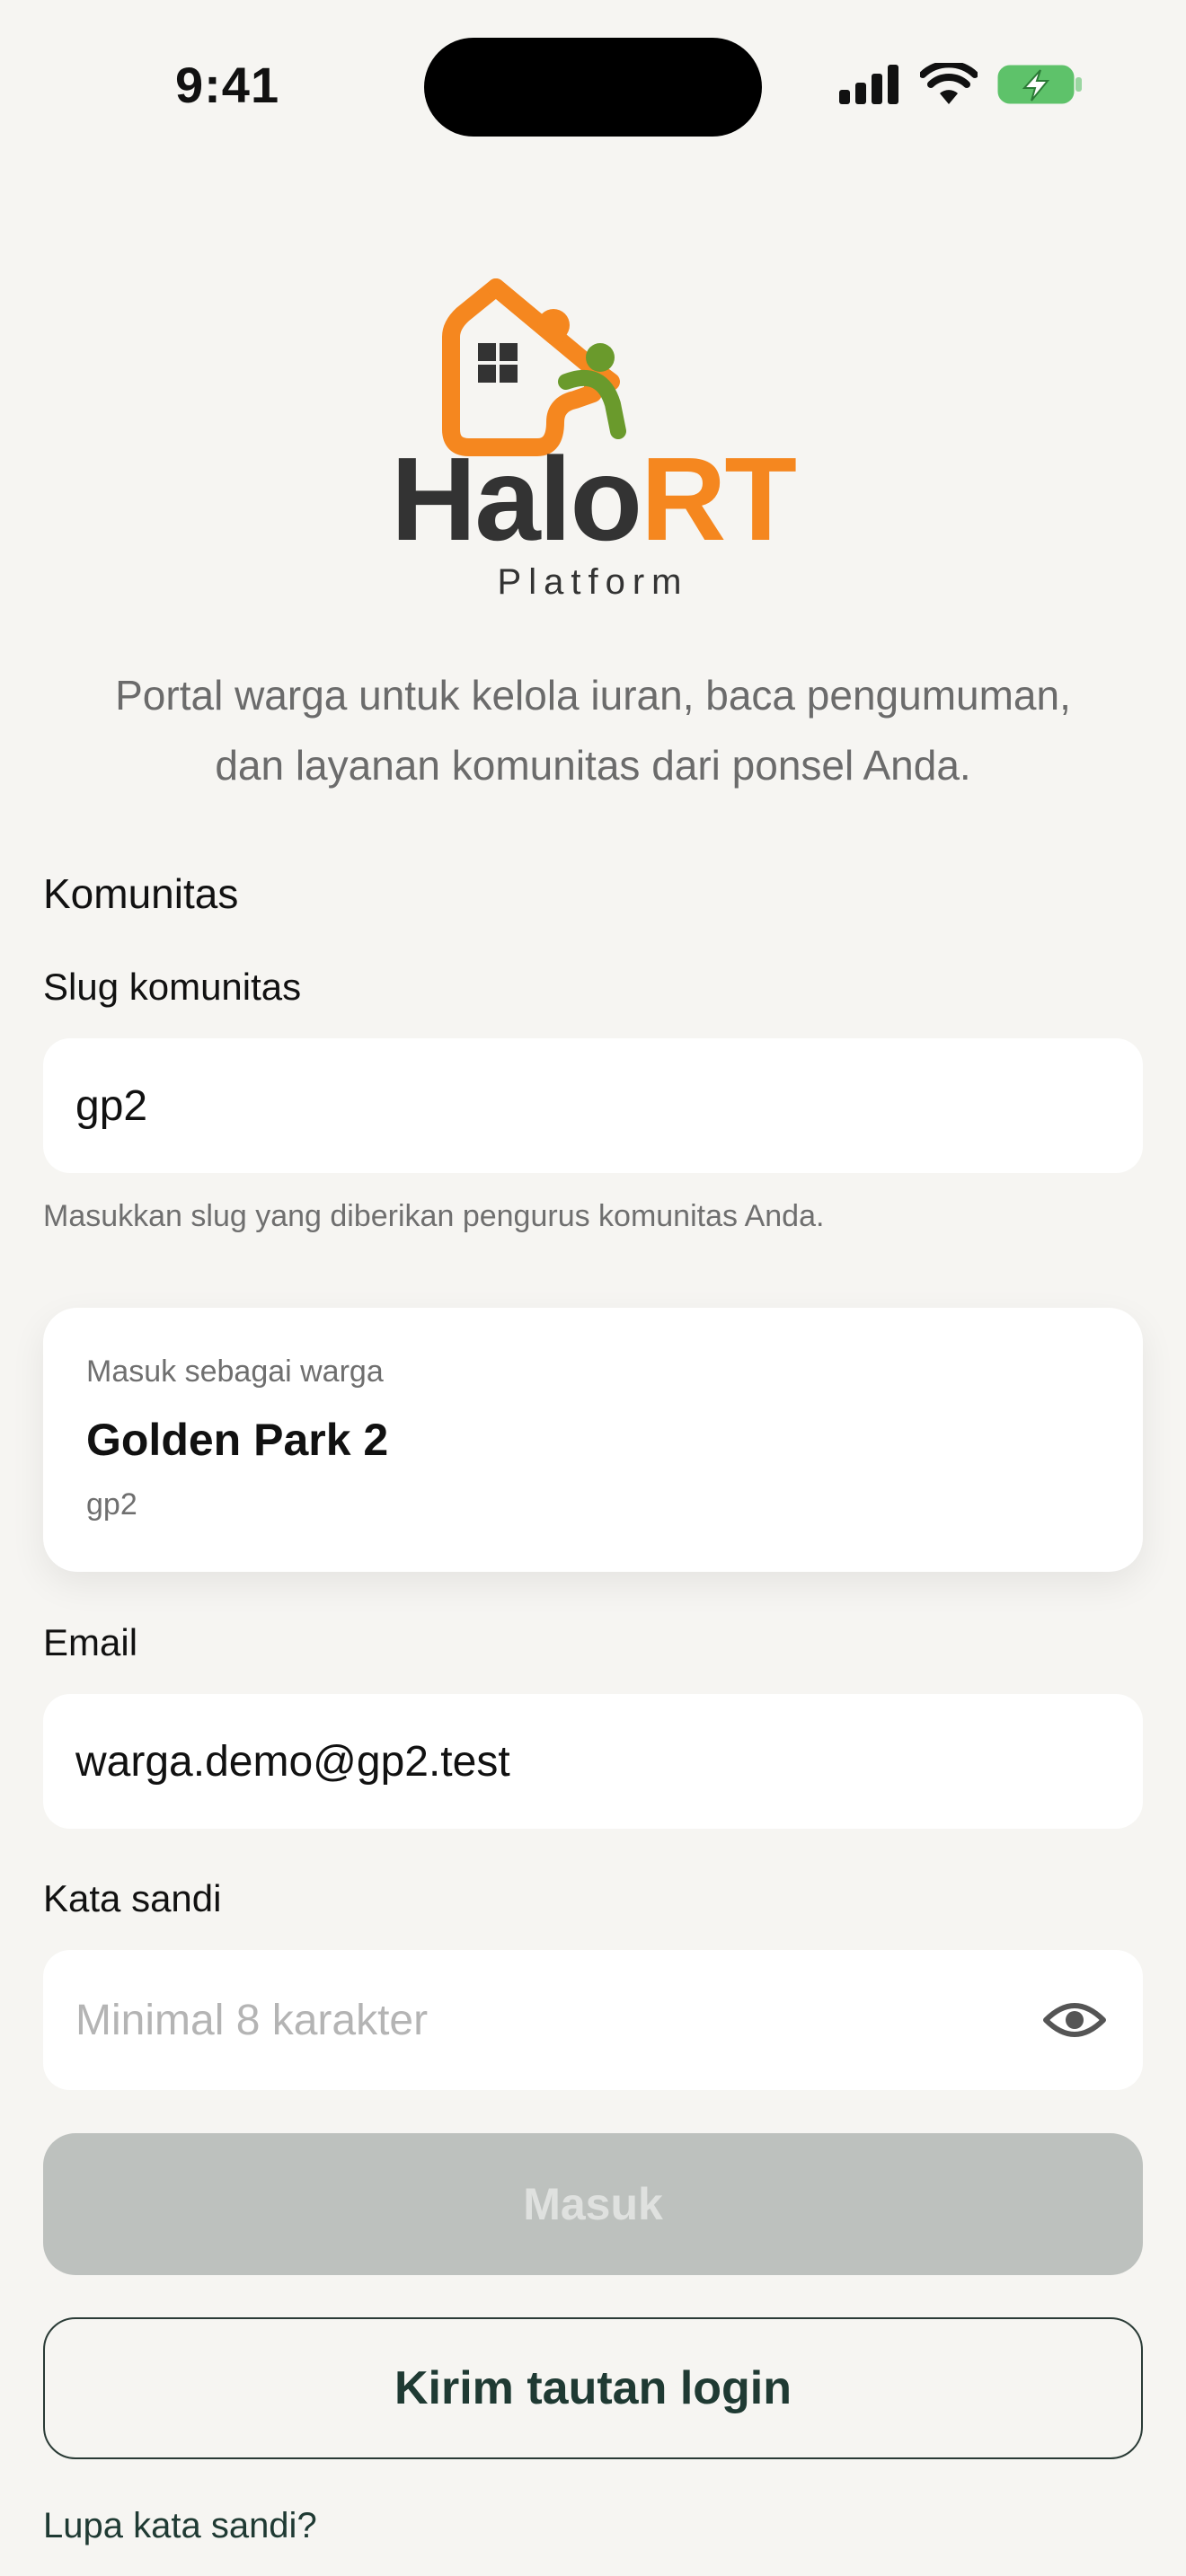 This screenshot has height=2576, width=1186. What do you see at coordinates (593, 1105) in the screenshot?
I see `slug-input: gp2` at bounding box center [593, 1105].